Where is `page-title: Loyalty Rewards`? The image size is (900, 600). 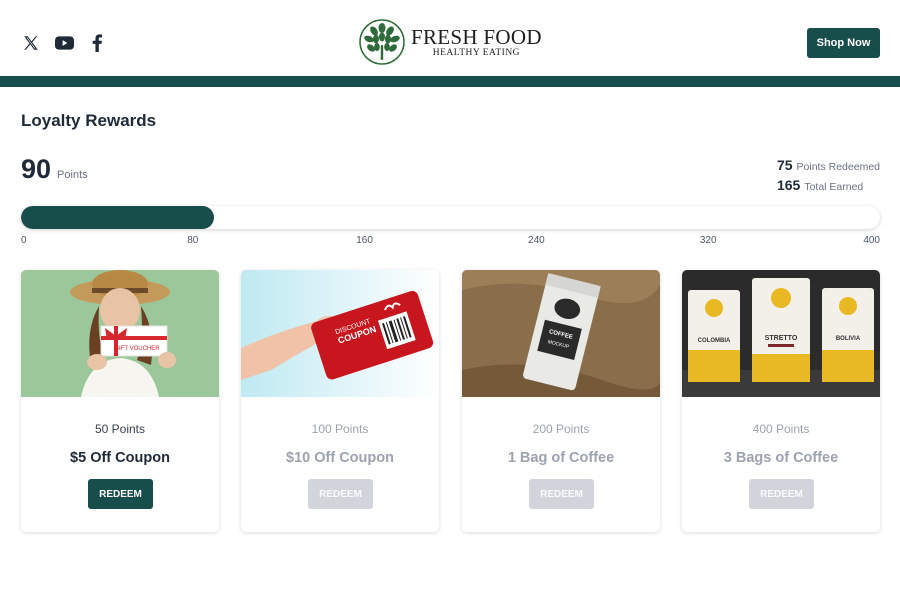 page-title: Loyalty Rewards is located at coordinates (89, 120).